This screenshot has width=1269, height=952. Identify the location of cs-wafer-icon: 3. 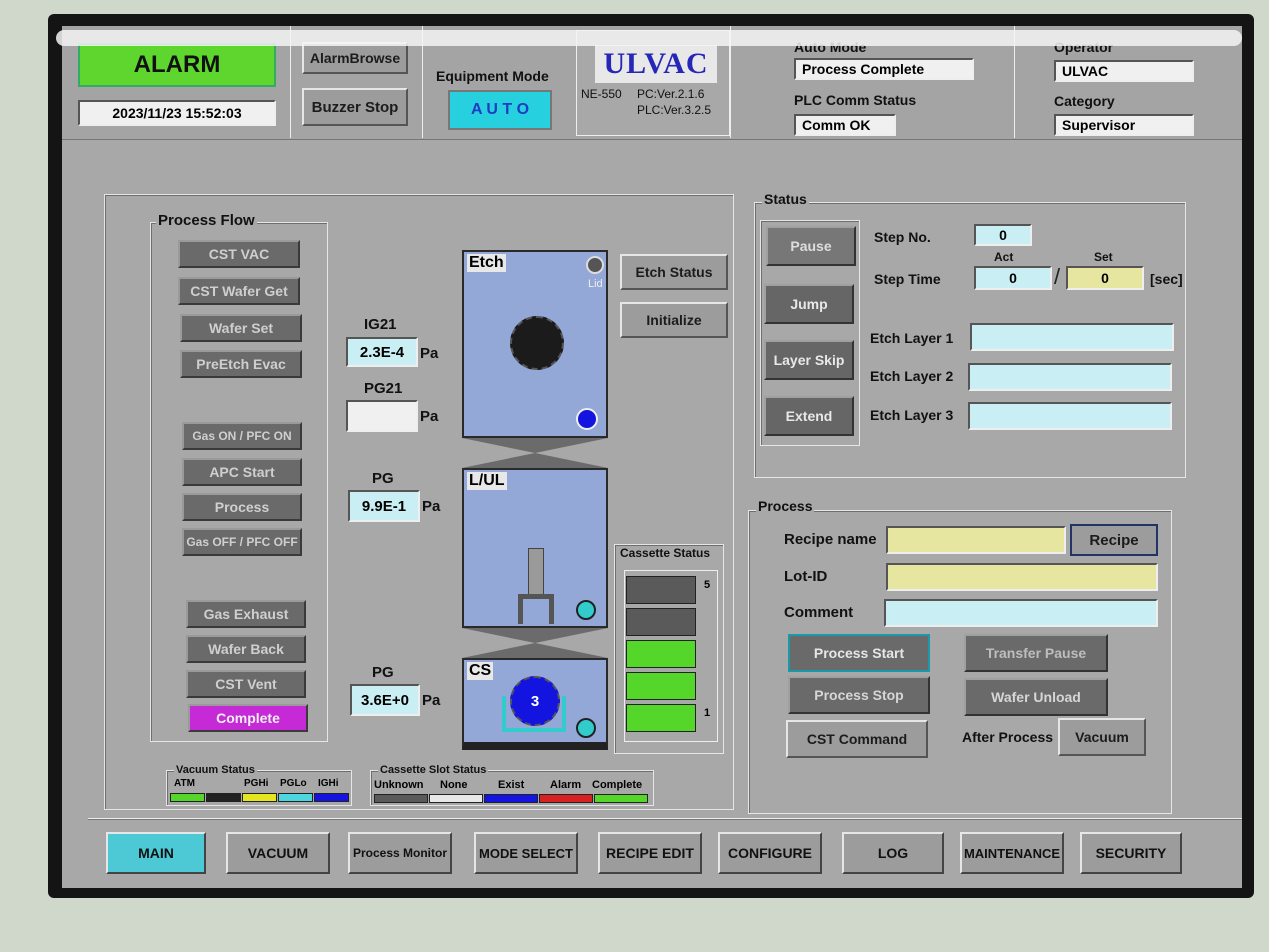
(535, 701).